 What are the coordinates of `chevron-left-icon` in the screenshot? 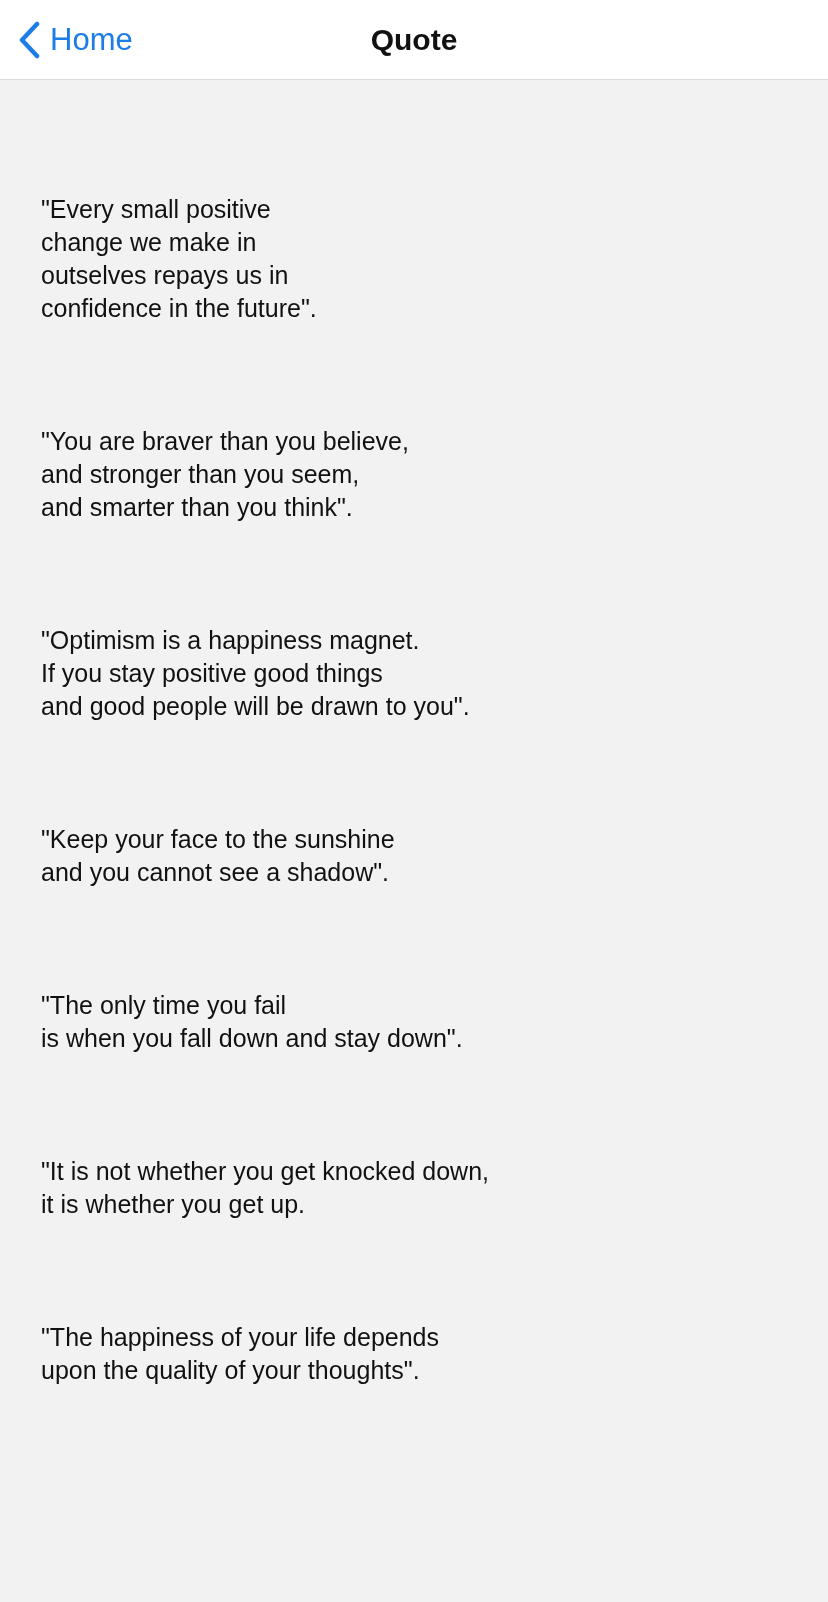 It's located at (29, 39).